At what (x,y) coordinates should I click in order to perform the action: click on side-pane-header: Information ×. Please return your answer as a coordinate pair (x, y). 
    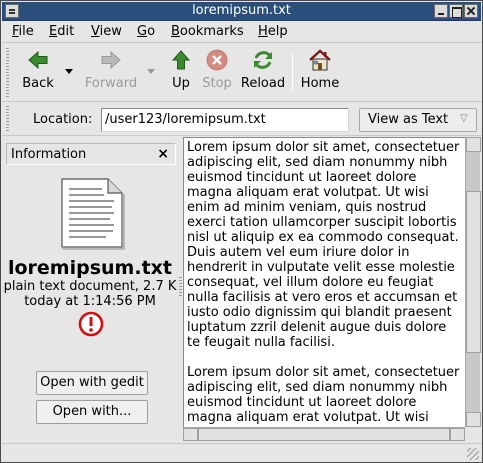
    Looking at the image, I should click on (91, 154).